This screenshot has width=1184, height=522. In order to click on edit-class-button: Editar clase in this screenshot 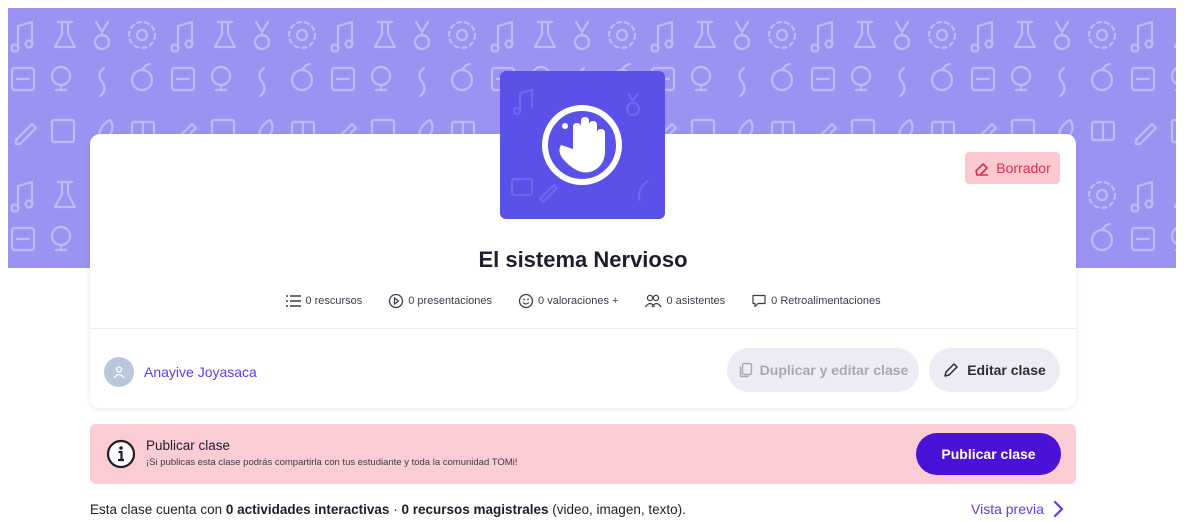, I will do `click(994, 370)`.